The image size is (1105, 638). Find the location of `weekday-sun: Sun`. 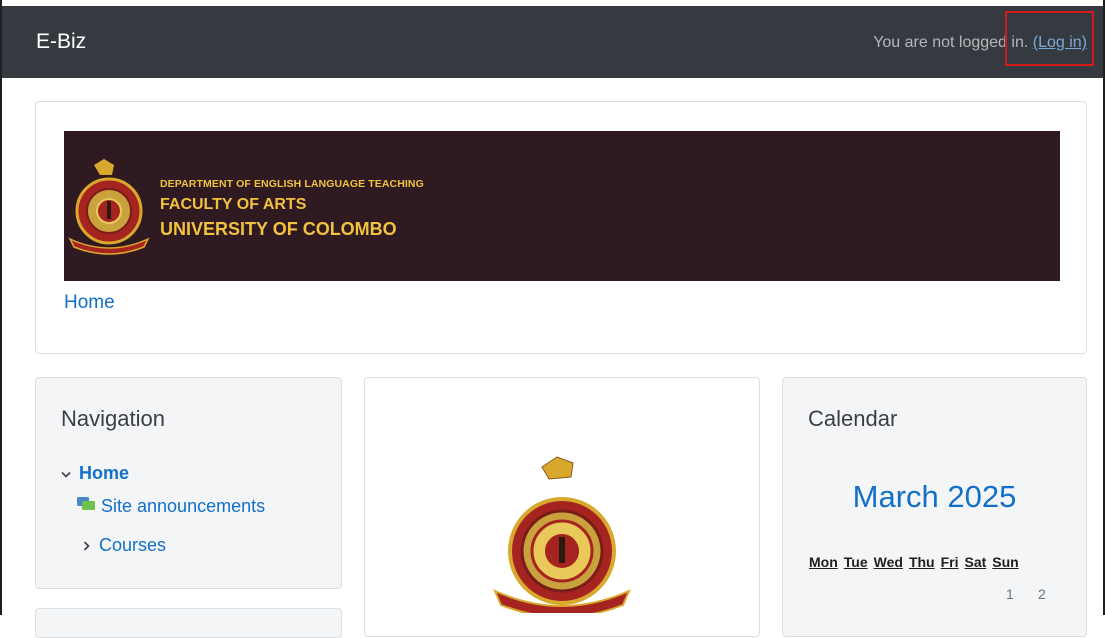

weekday-sun: Sun is located at coordinates (1005, 562).